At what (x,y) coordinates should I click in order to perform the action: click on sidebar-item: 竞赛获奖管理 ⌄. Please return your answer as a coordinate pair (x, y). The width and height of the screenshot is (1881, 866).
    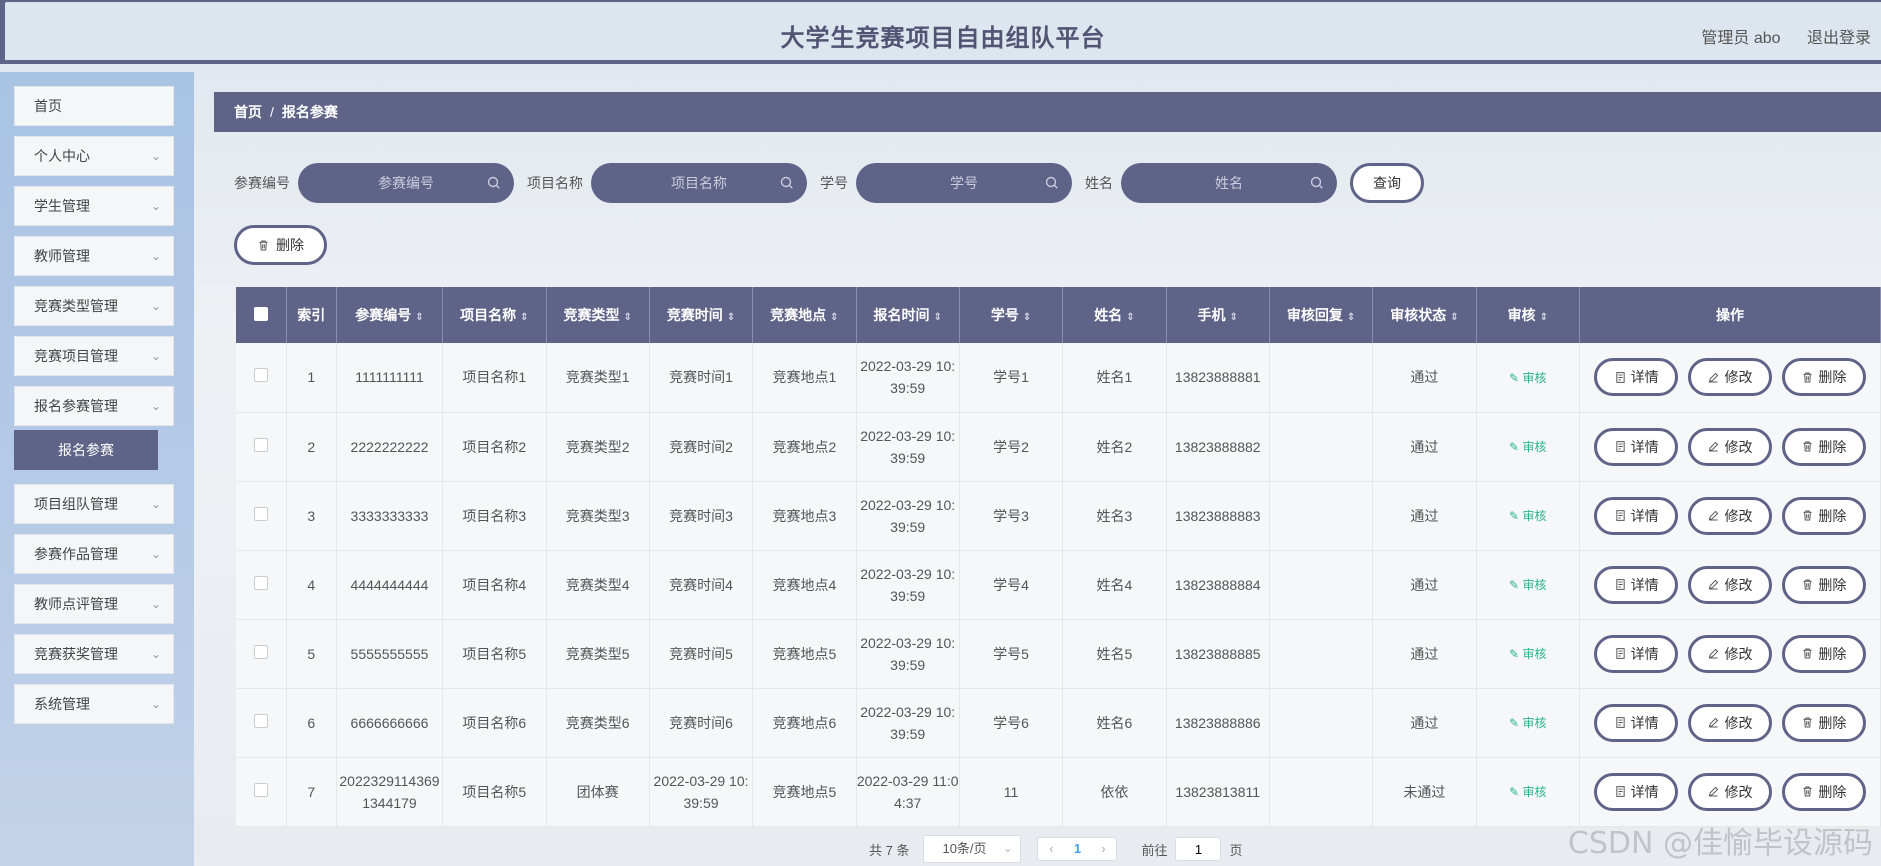
    Looking at the image, I should click on (94, 654).